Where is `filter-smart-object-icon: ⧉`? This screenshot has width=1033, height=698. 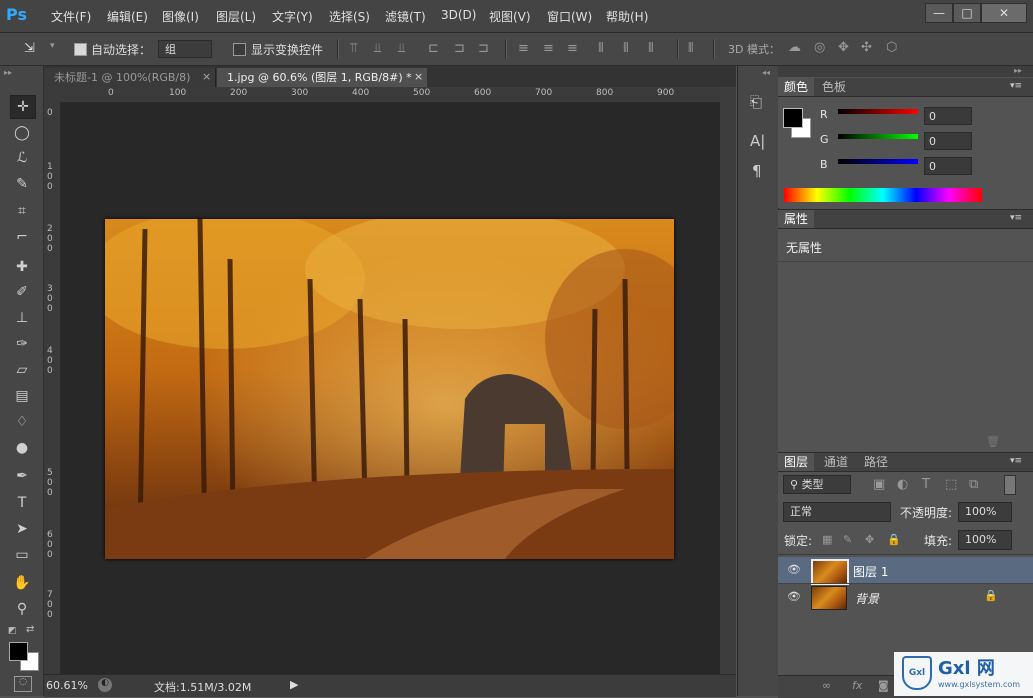
filter-smart-object-icon: ⧉ is located at coordinates (973, 484).